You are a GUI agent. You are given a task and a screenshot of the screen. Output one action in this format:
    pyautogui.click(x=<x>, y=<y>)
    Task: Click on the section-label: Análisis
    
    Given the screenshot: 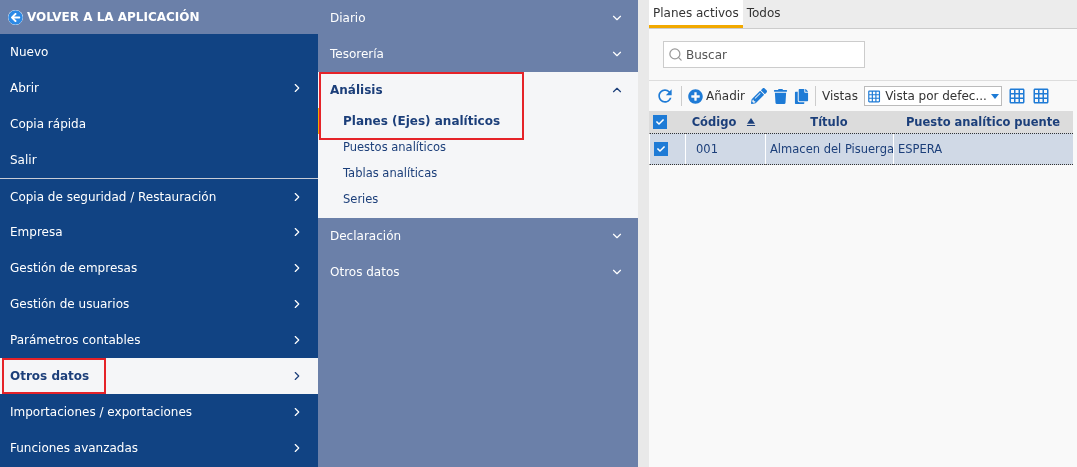 What is the action you would take?
    pyautogui.click(x=356, y=90)
    